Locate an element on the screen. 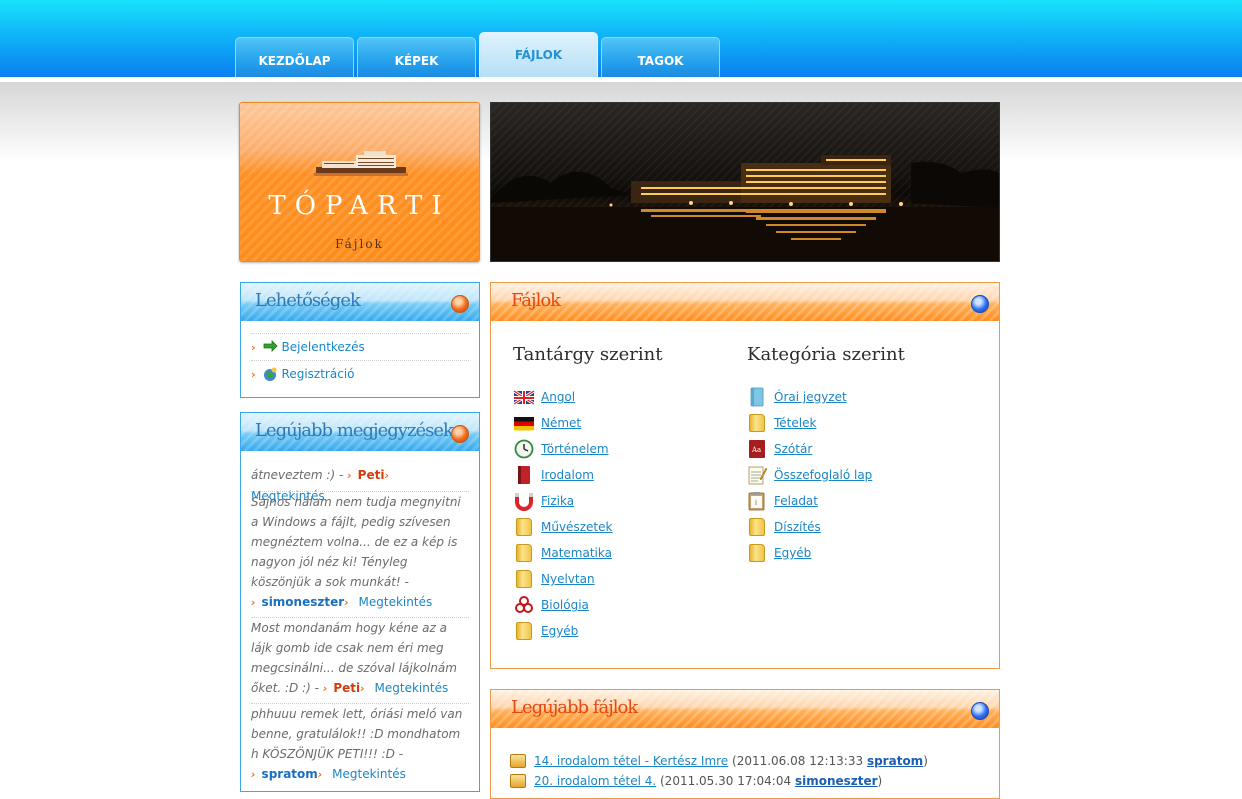 The height and width of the screenshot is (799, 1242). category-link: Egyéb is located at coordinates (792, 553).